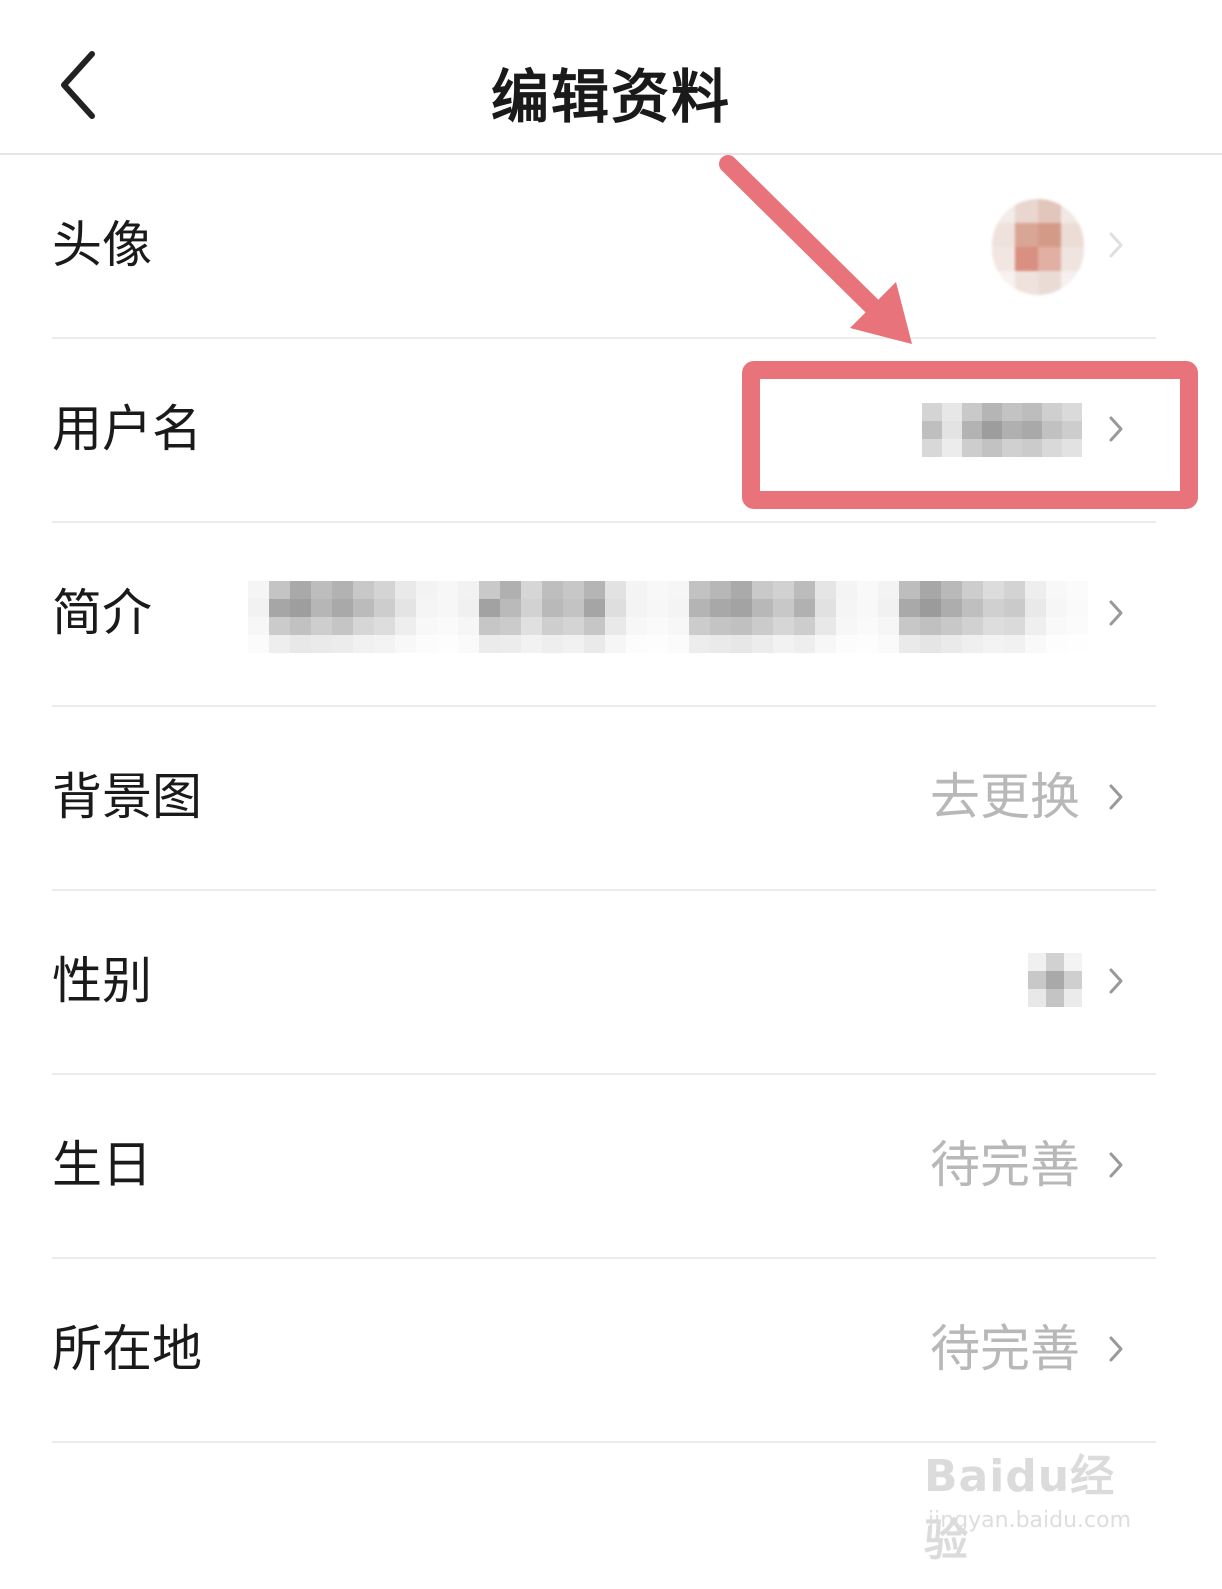 This screenshot has height=1589, width=1222. What do you see at coordinates (610, 97) in the screenshot?
I see `page-title: 编辑资料` at bounding box center [610, 97].